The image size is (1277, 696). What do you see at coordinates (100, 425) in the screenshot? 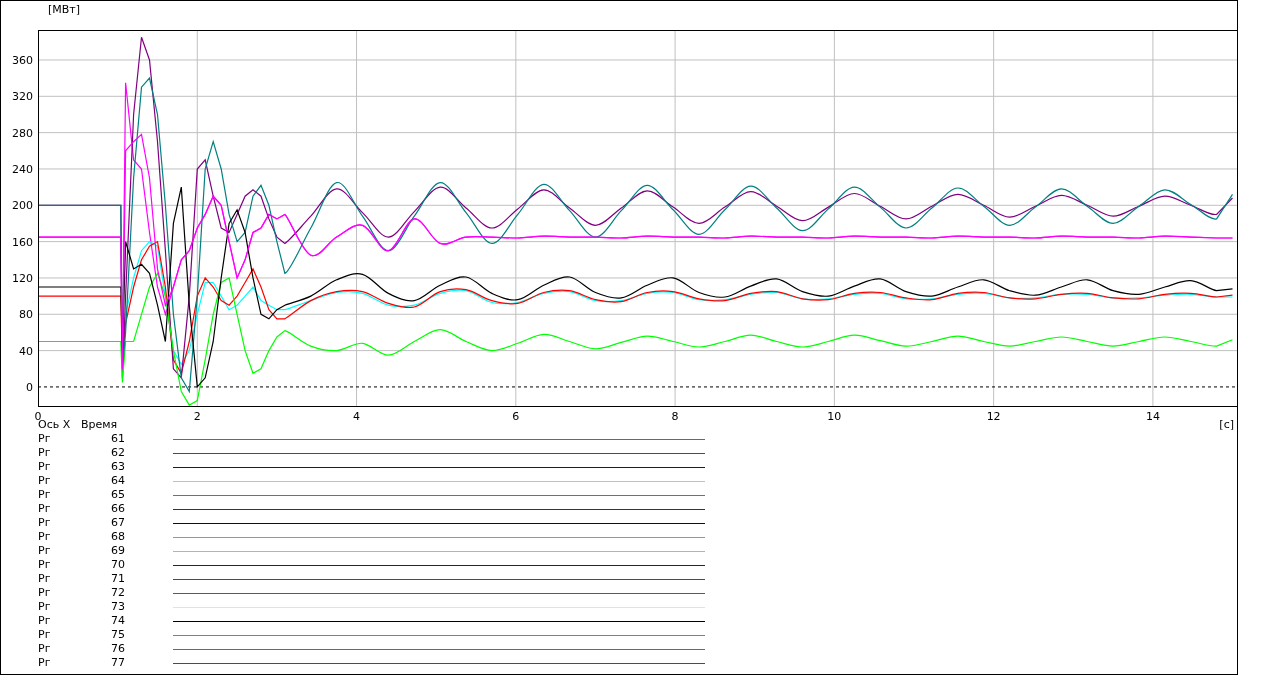
I see `legend-header: Время` at bounding box center [100, 425].